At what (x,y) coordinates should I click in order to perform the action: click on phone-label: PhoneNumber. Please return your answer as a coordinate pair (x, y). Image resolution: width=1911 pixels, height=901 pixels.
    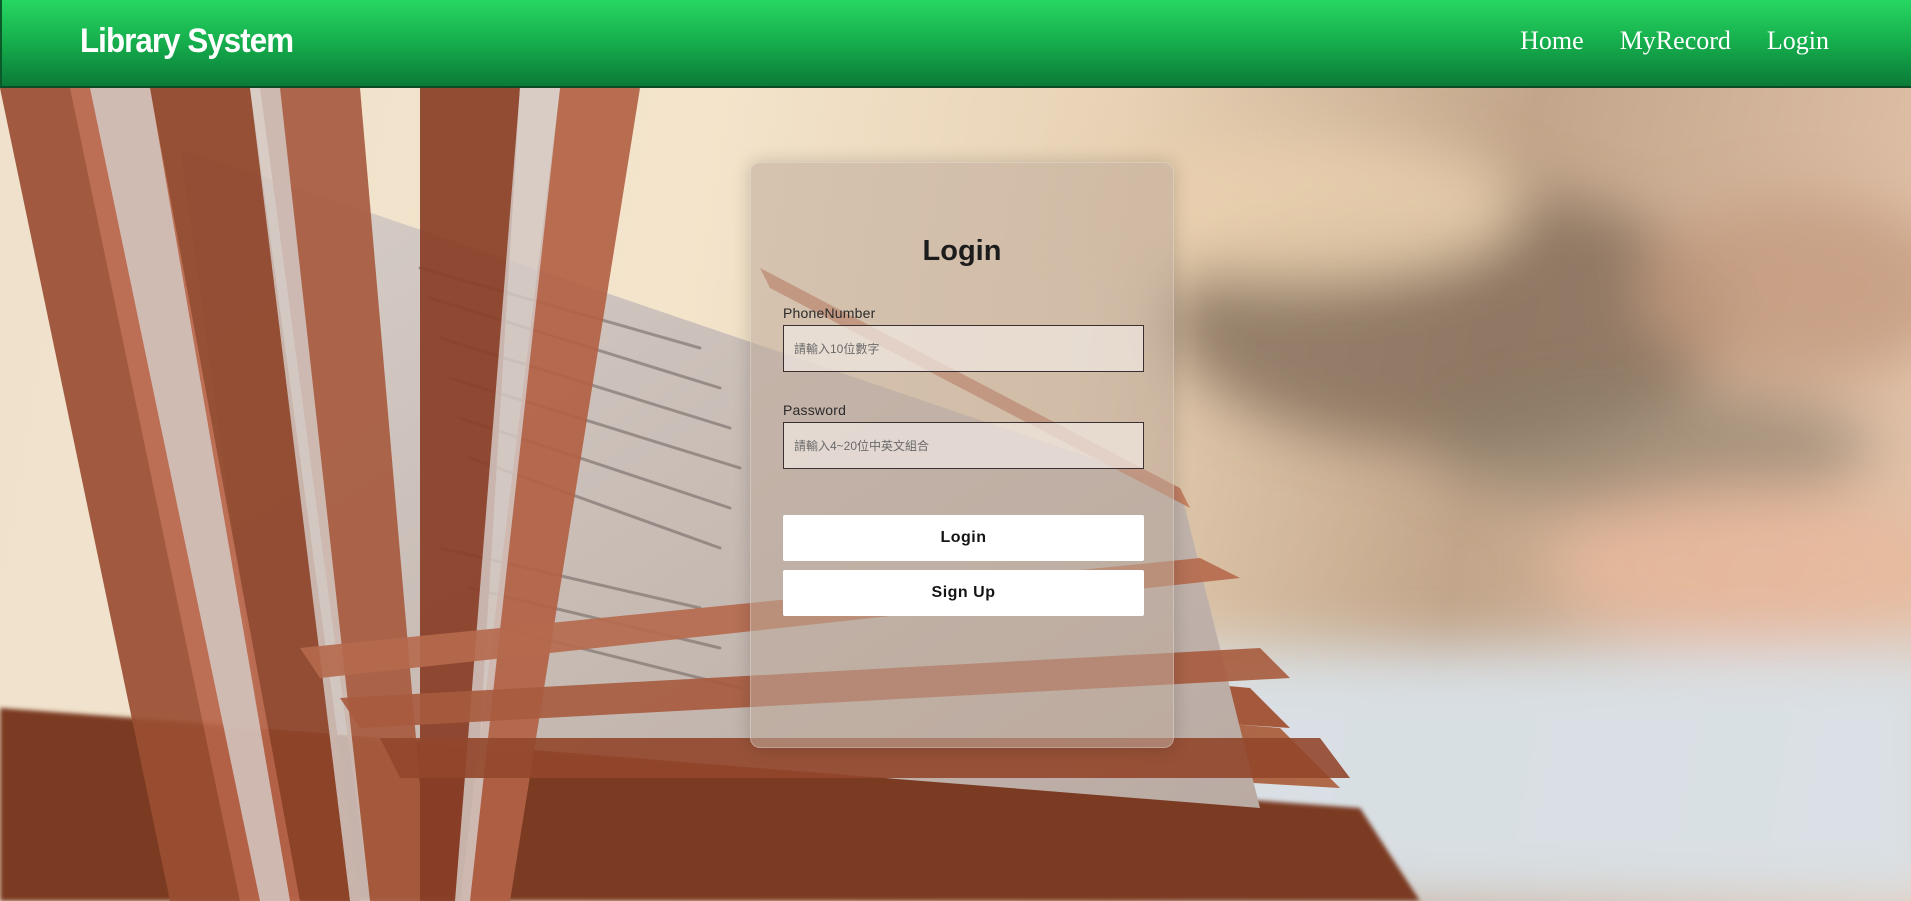
    Looking at the image, I should click on (829, 313).